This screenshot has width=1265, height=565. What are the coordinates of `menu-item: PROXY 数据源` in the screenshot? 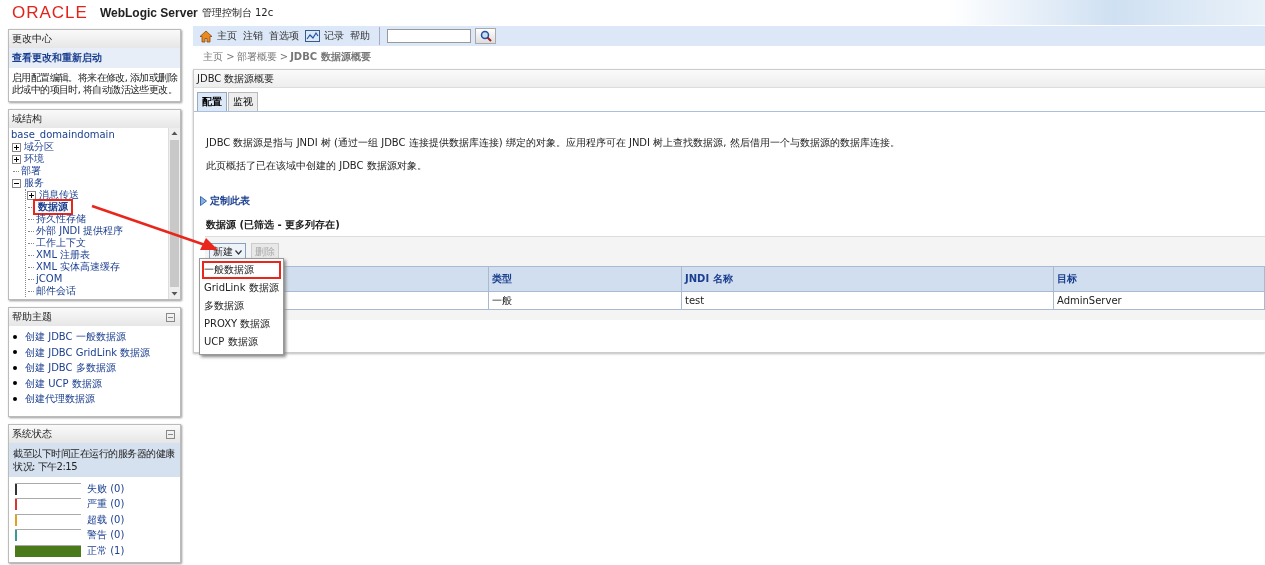 It's located at (241, 324).